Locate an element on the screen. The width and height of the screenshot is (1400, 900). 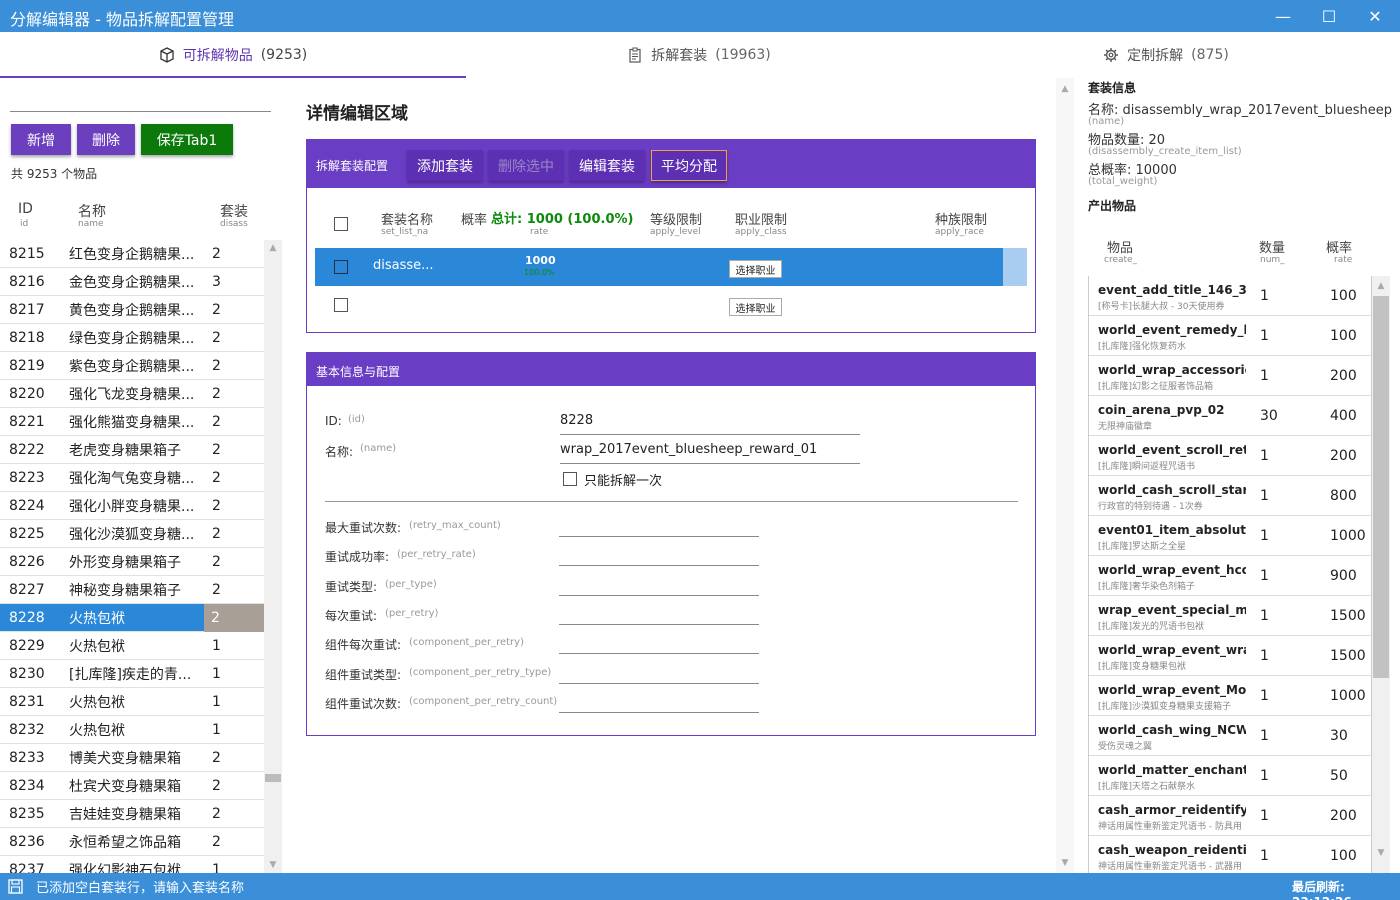
item-id: 8221 is located at coordinates (27, 421).